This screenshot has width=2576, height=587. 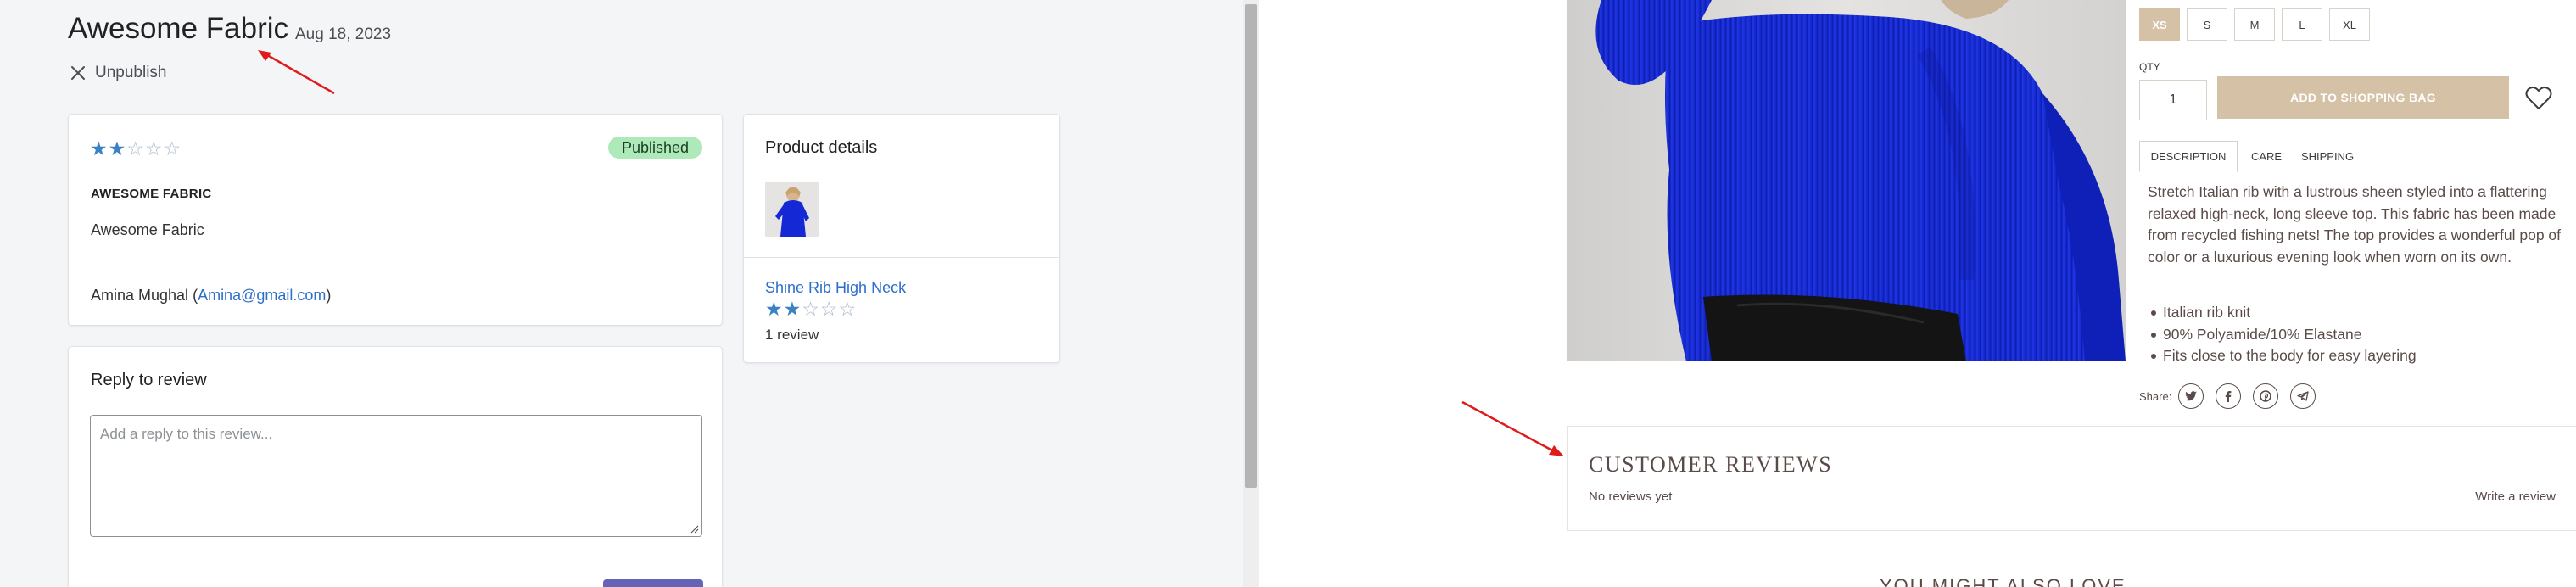 I want to click on review-rating-stars: ★ ★ ☆ ☆ ☆, so click(x=135, y=149).